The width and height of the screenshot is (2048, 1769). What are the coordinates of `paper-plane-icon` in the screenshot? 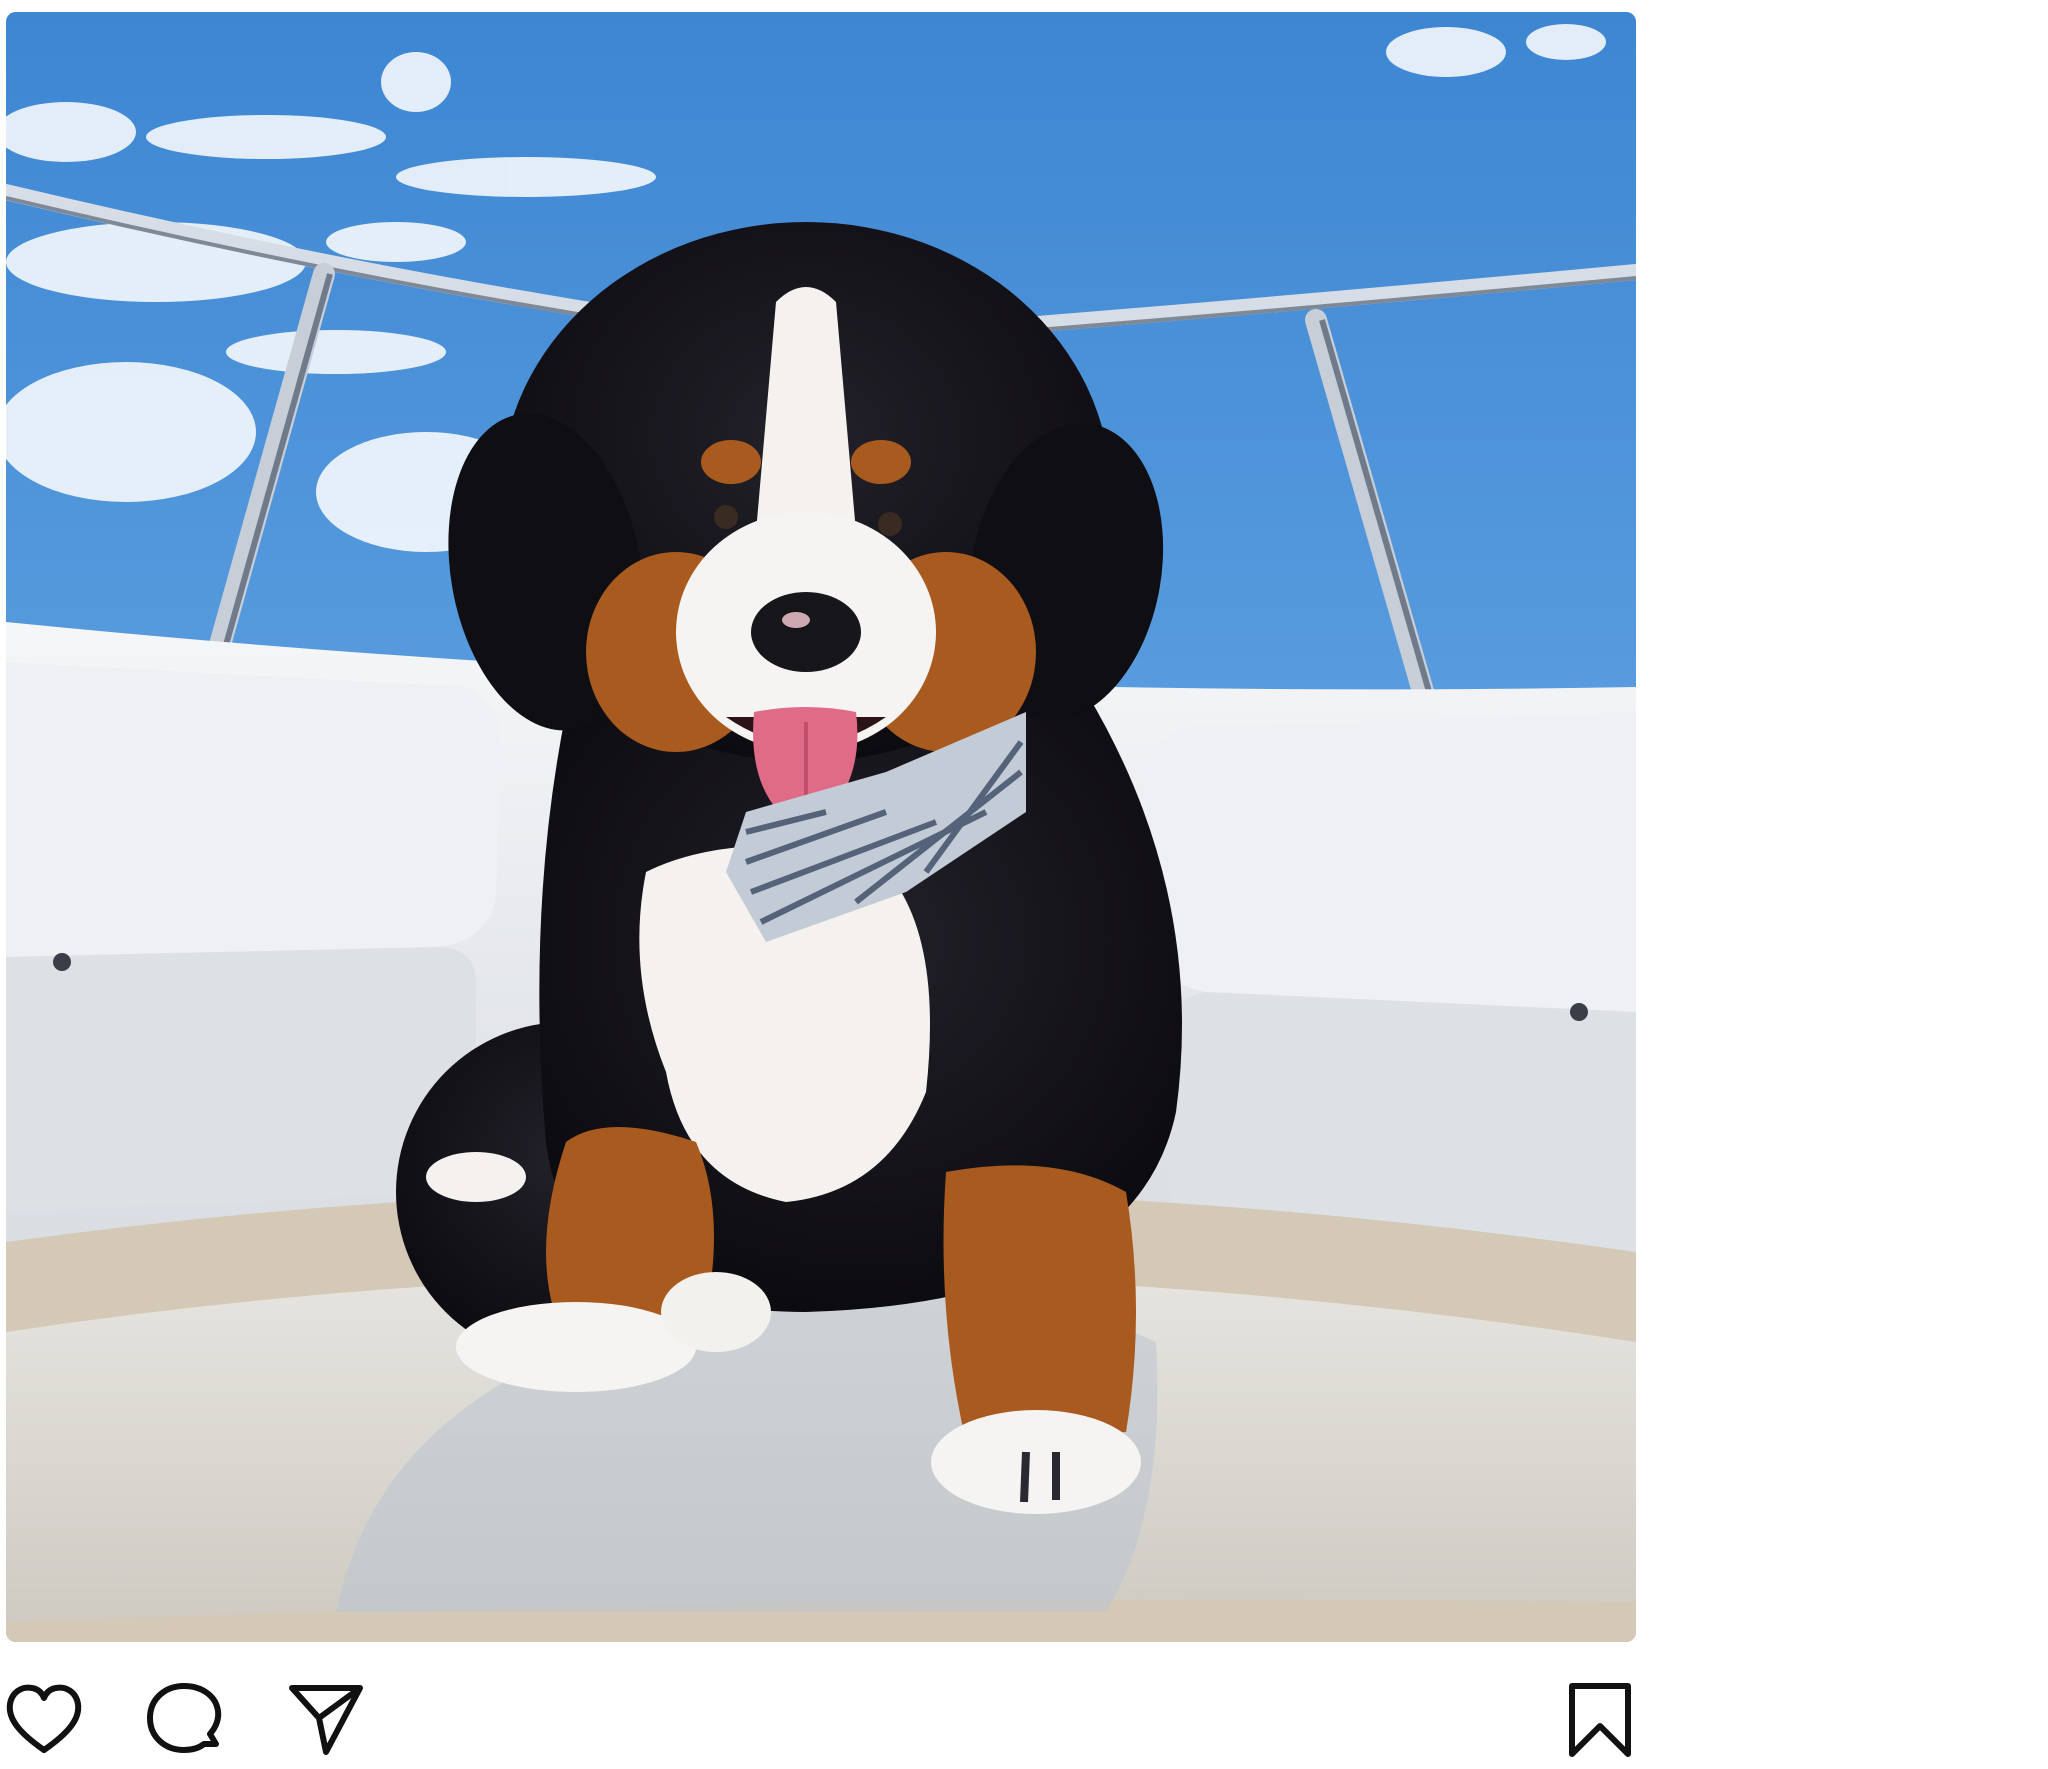 It's located at (326, 1720).